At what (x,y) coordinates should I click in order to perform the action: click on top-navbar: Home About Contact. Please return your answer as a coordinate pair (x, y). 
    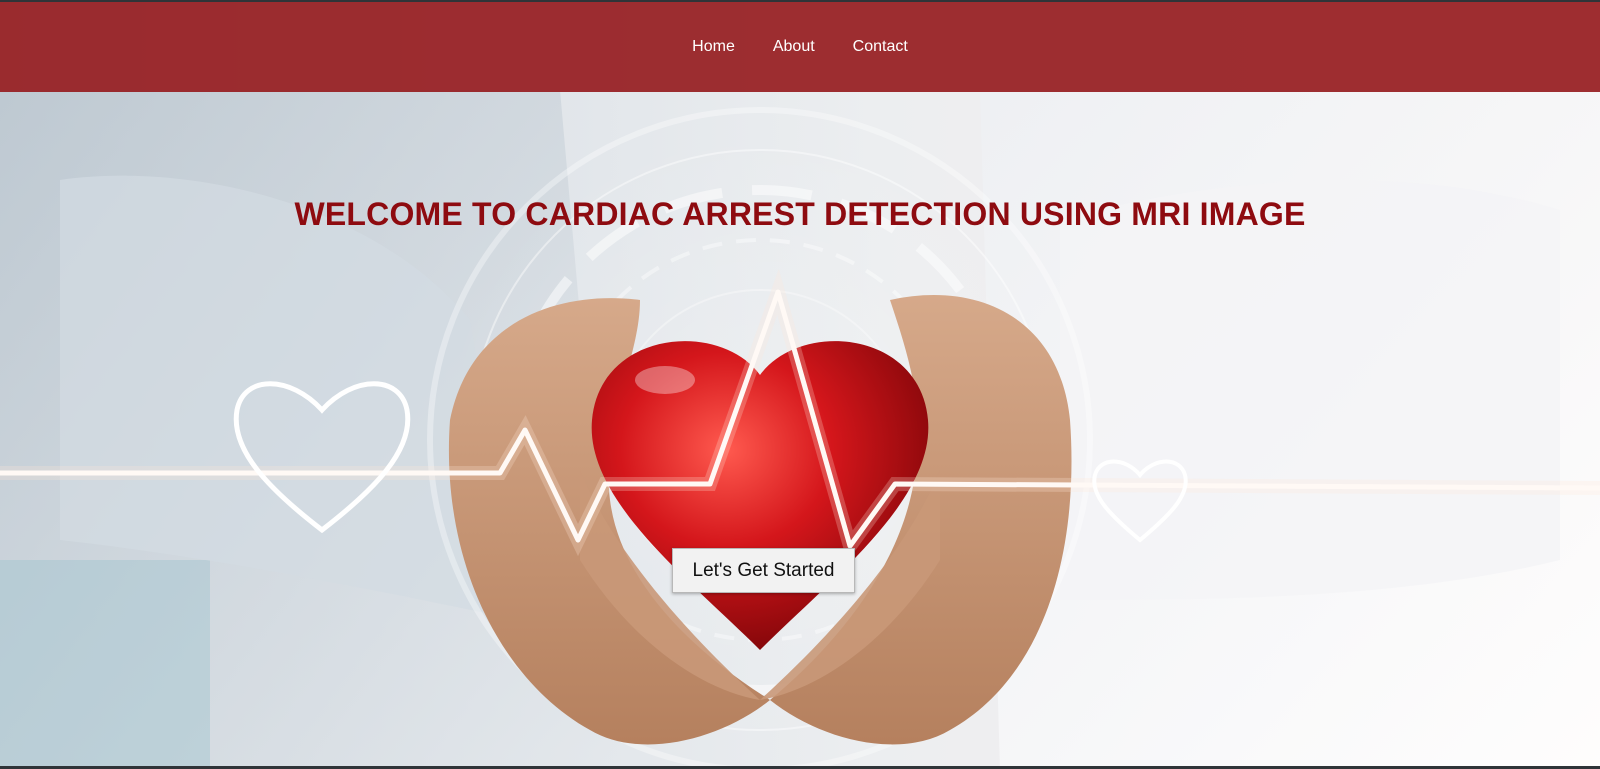
    Looking at the image, I should click on (800, 47).